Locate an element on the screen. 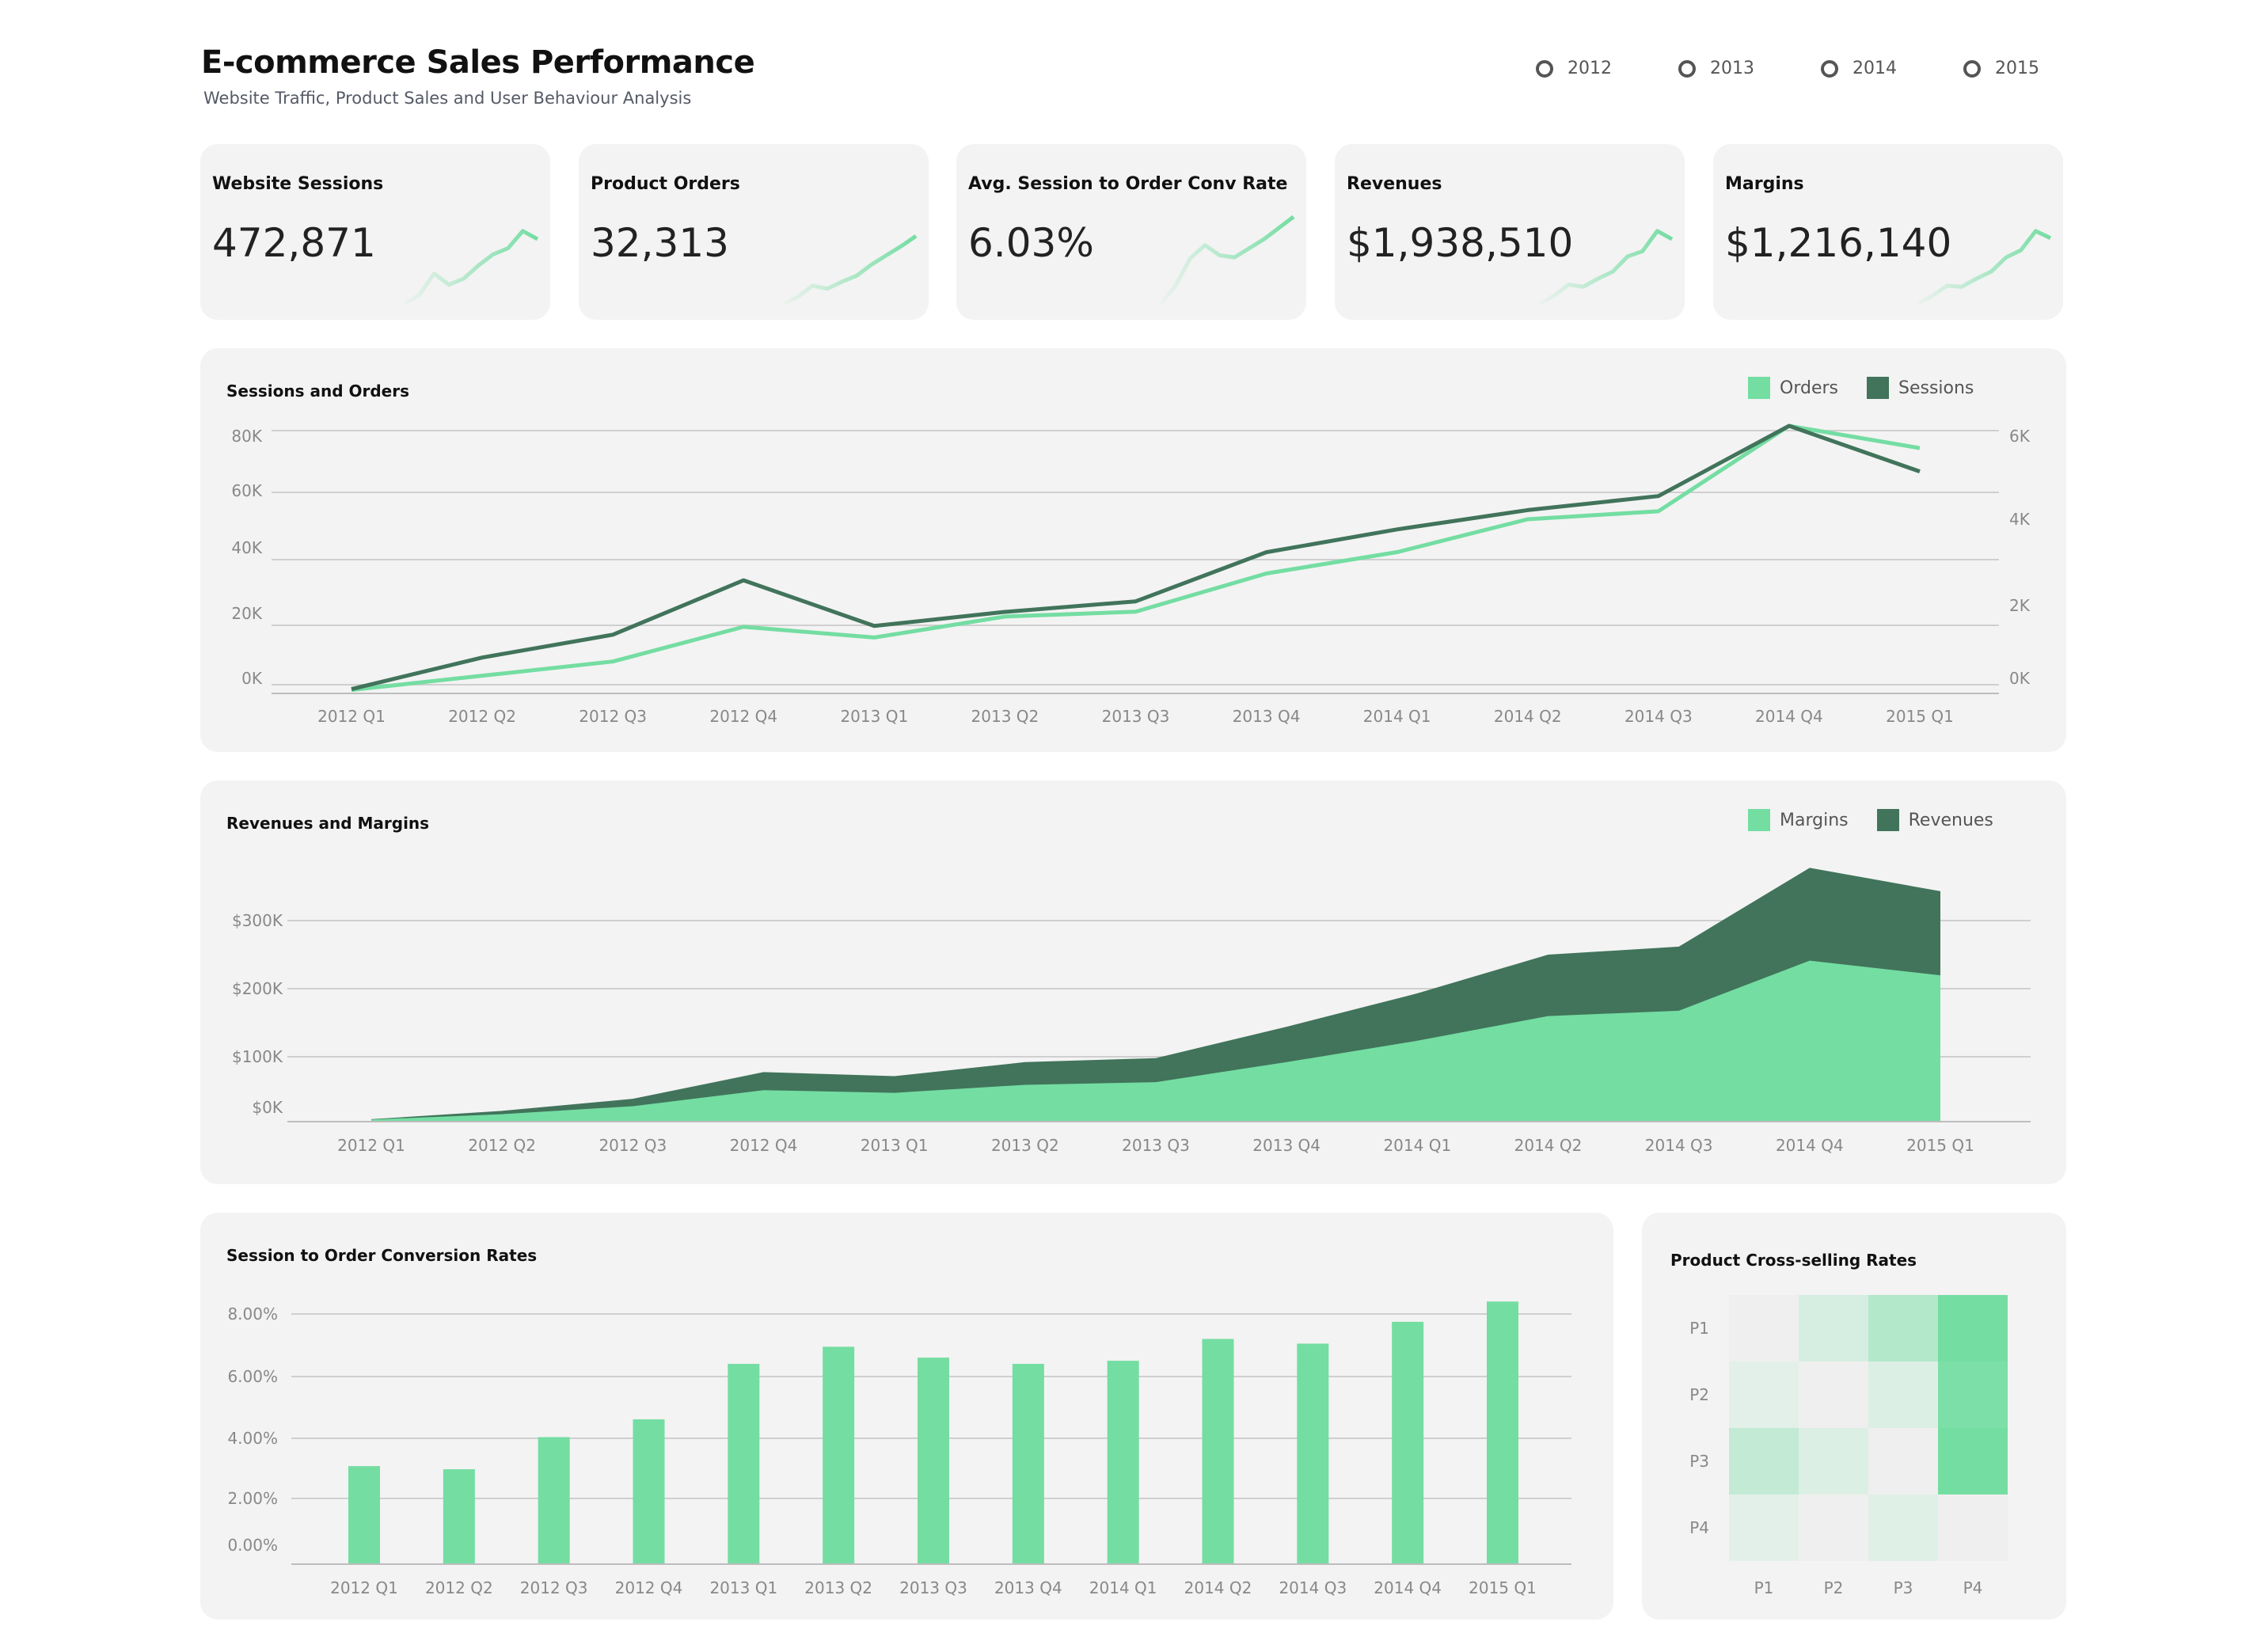  legend-item-margins: Margins is located at coordinates (1798, 820).